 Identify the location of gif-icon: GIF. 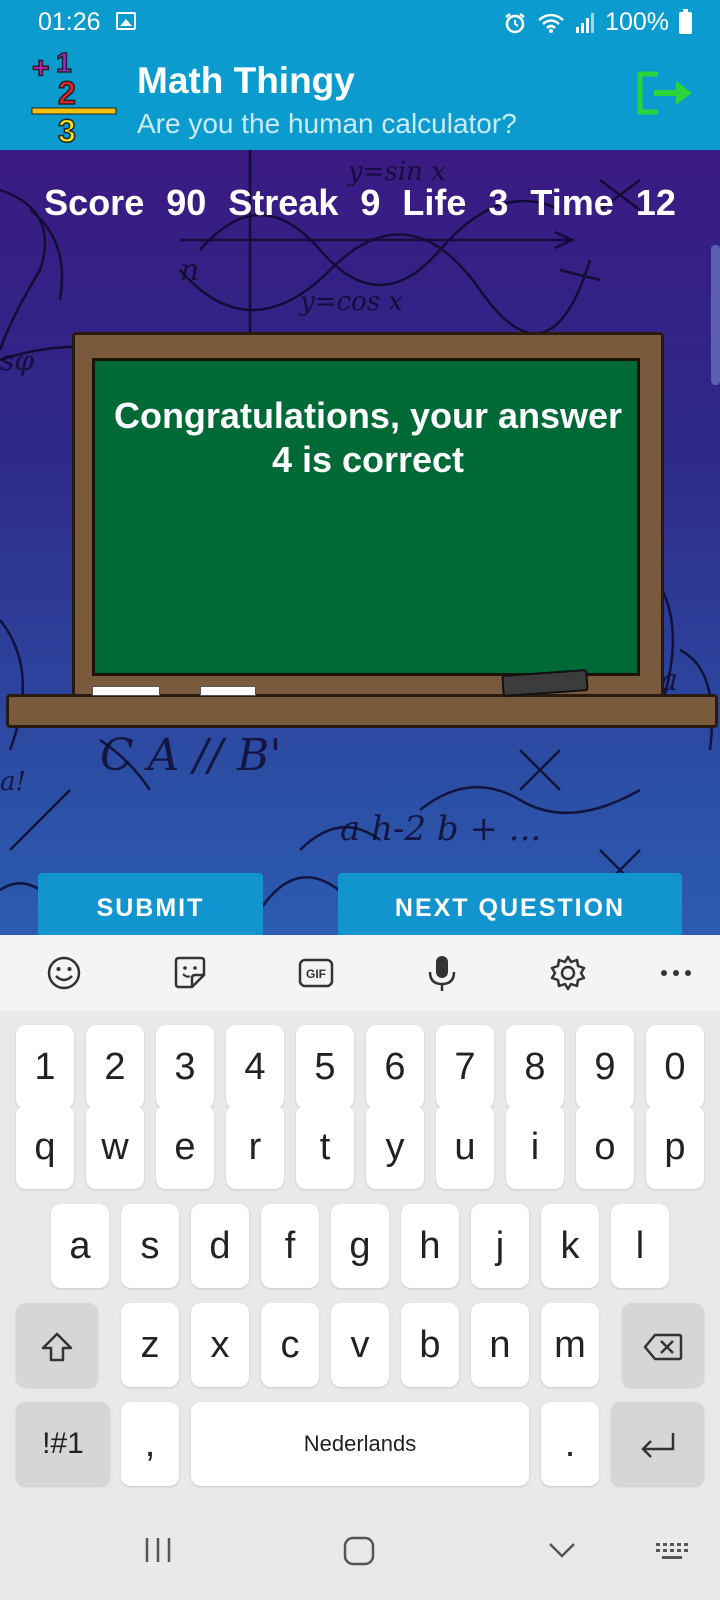
(316, 973).